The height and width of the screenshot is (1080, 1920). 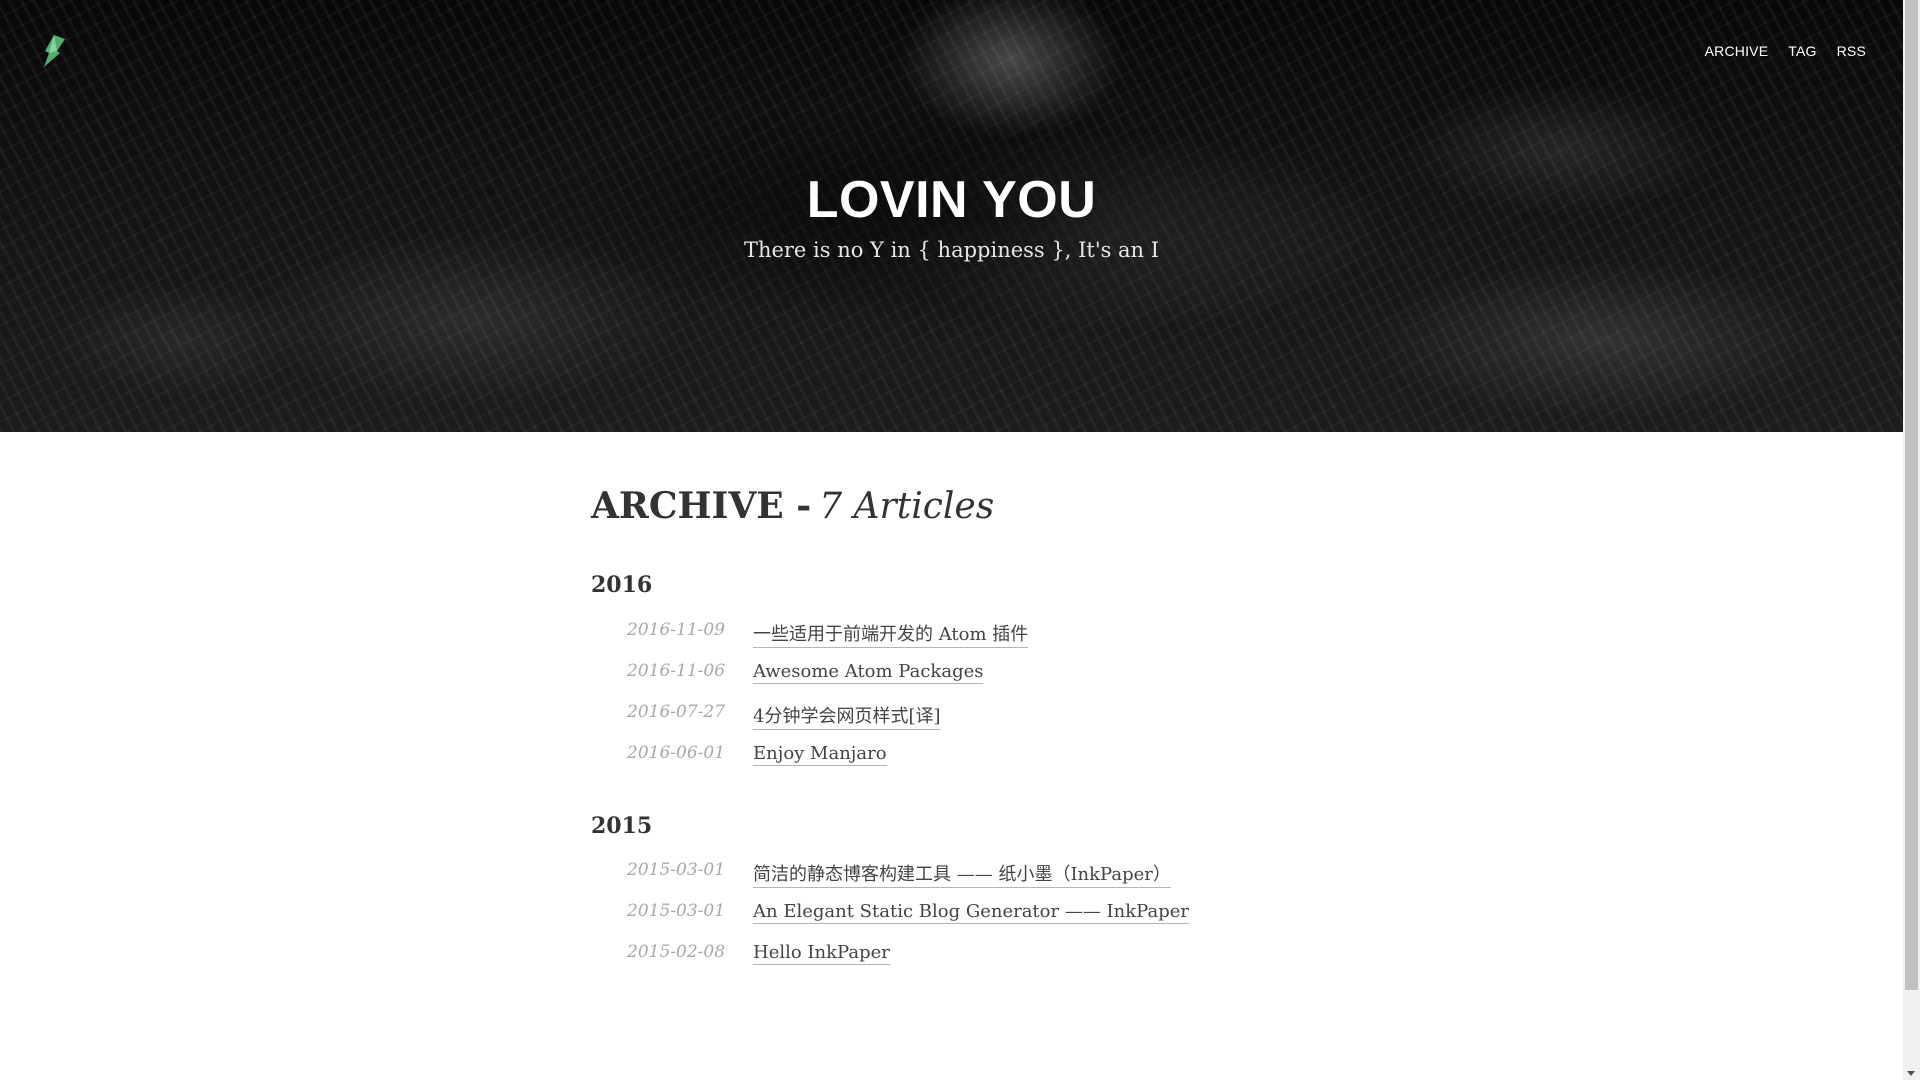 I want to click on year-heading-2016: 2016, so click(x=622, y=585).